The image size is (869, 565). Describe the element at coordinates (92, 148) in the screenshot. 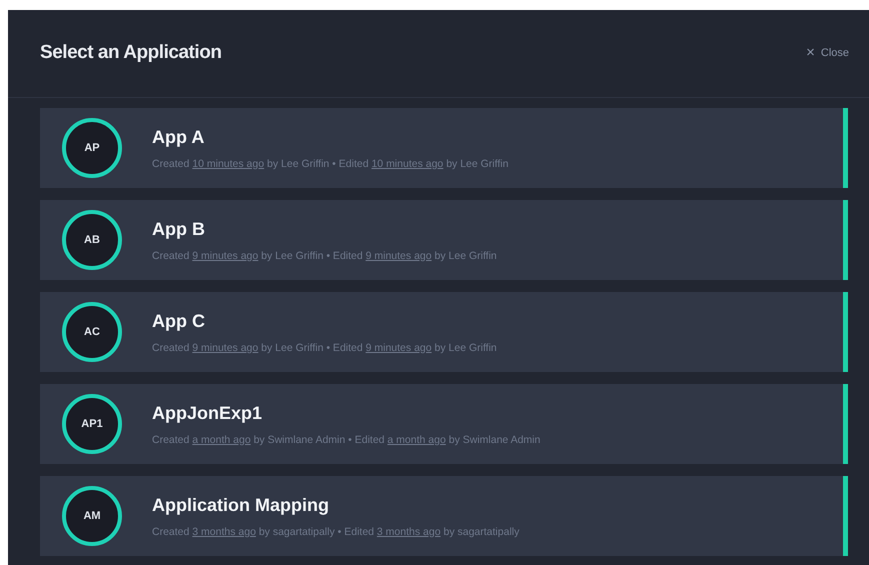

I see `avatar: AP` at that location.